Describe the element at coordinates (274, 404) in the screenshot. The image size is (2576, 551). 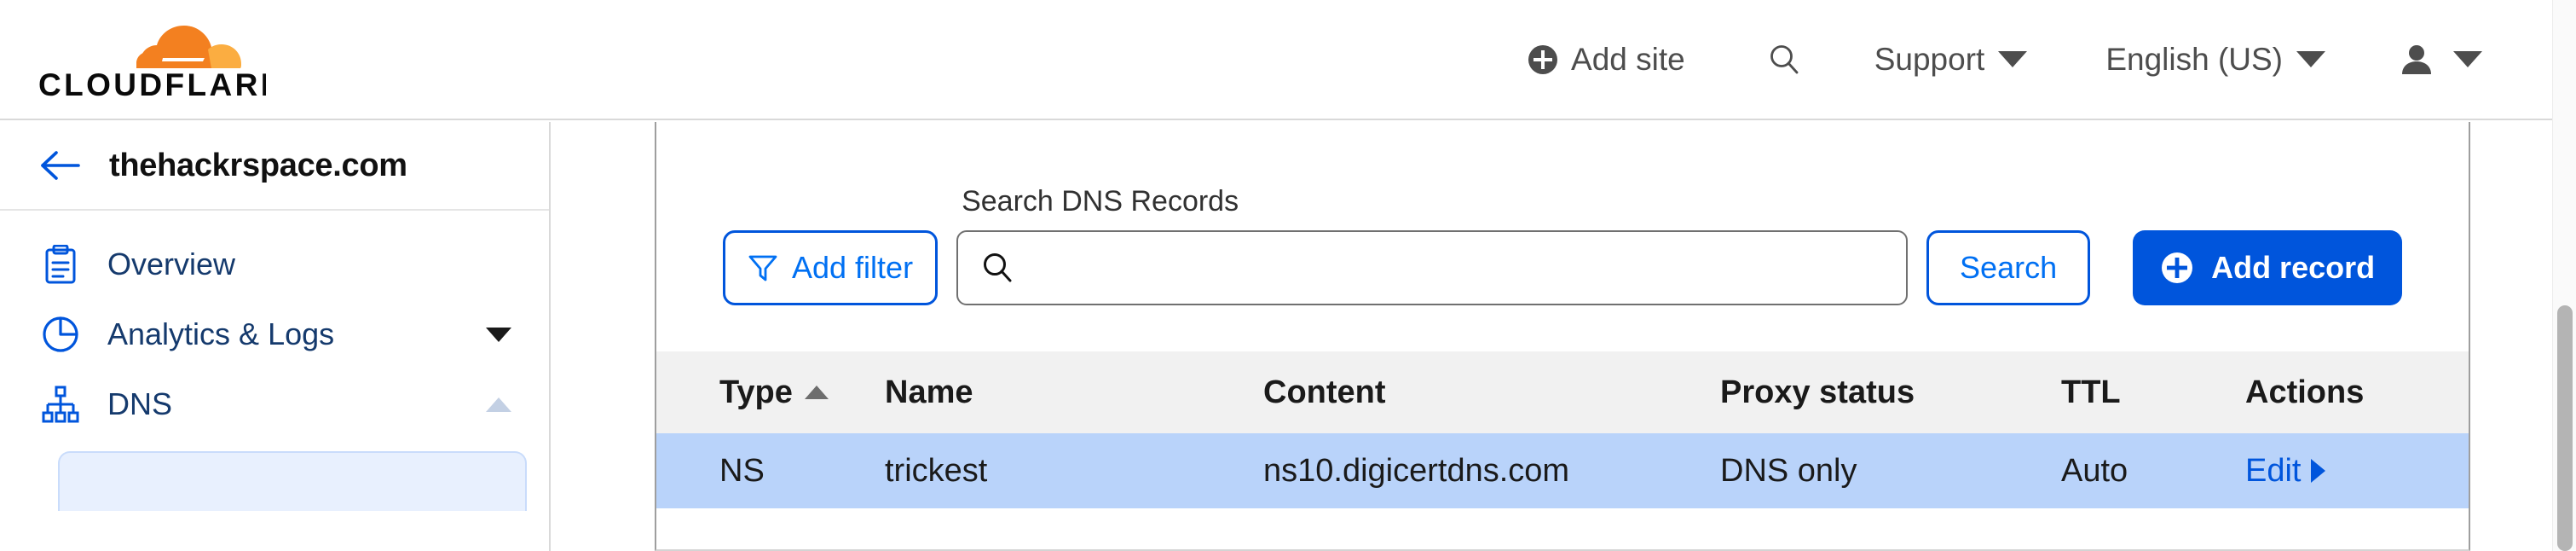
I see `sidebar-item-dns: DNS` at that location.